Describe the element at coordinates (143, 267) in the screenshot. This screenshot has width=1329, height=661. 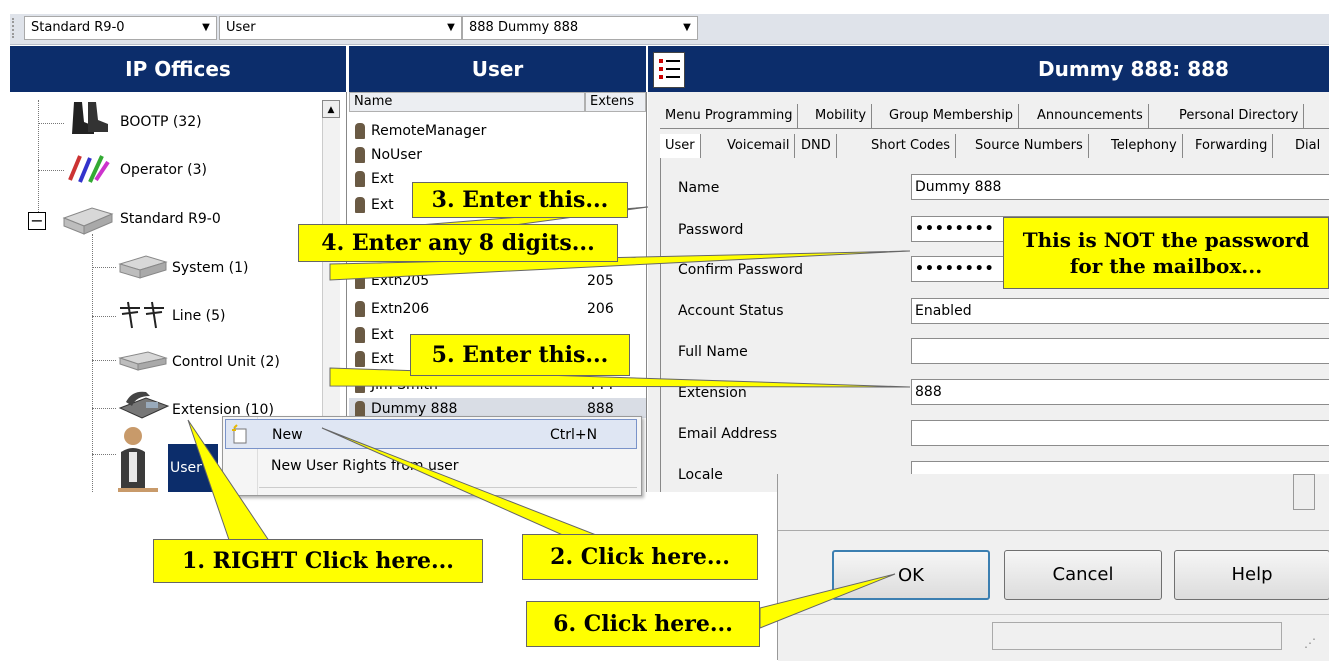
I see `system-unit-icon` at that location.